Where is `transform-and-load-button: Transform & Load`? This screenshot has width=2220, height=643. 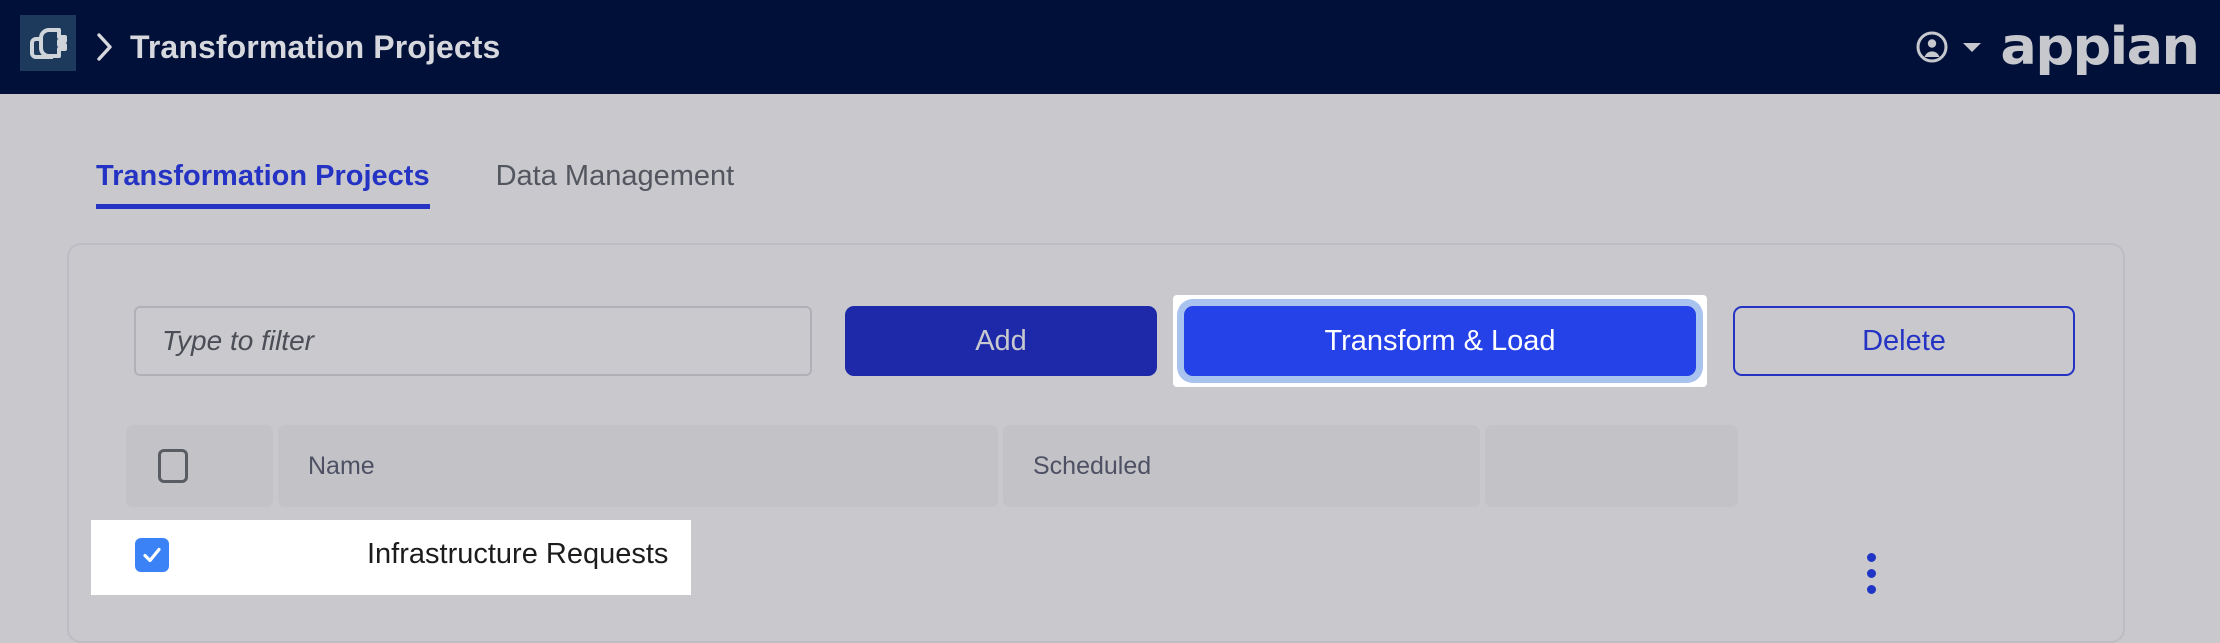 transform-and-load-button: Transform & Load is located at coordinates (1440, 341).